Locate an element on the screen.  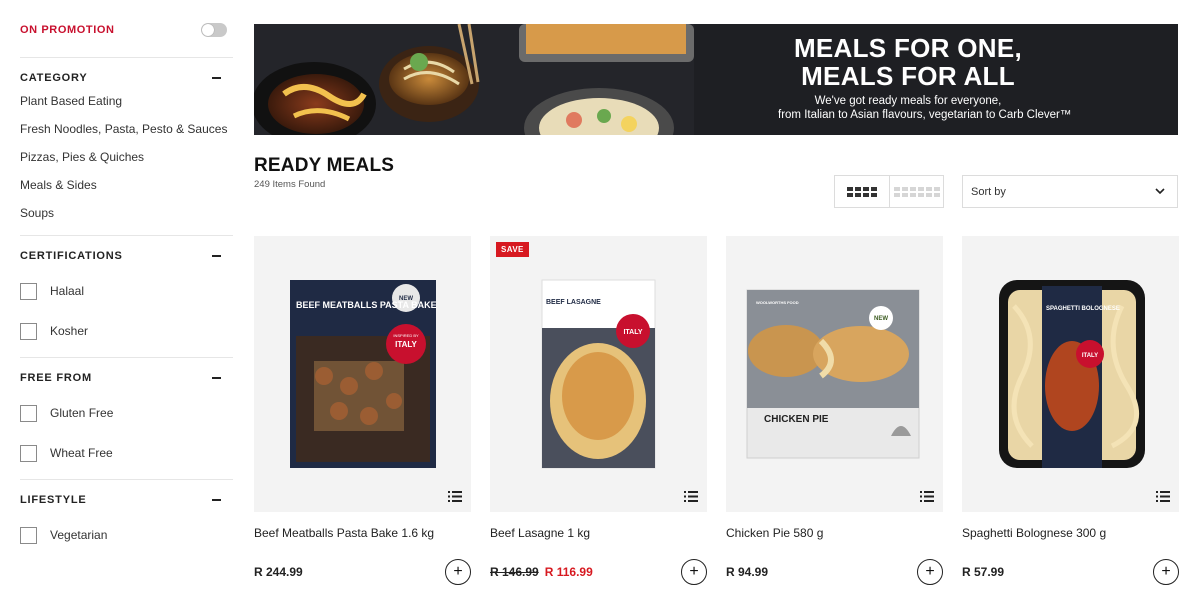
lasagne-pack-image: ITALY BEEF LASAGNE is located at coordinates (598, 374).